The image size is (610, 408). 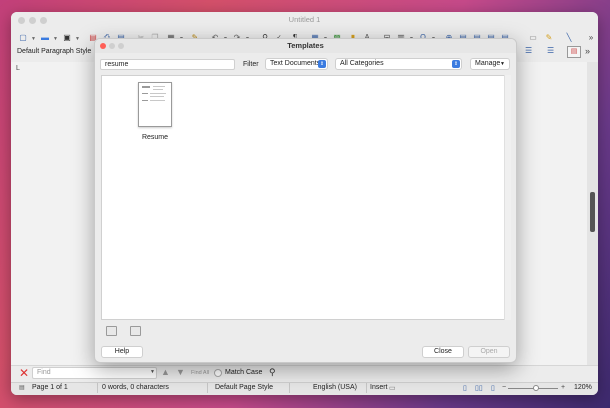 What do you see at coordinates (22, 388) in the screenshot?
I see `document-icon: ▤` at bounding box center [22, 388].